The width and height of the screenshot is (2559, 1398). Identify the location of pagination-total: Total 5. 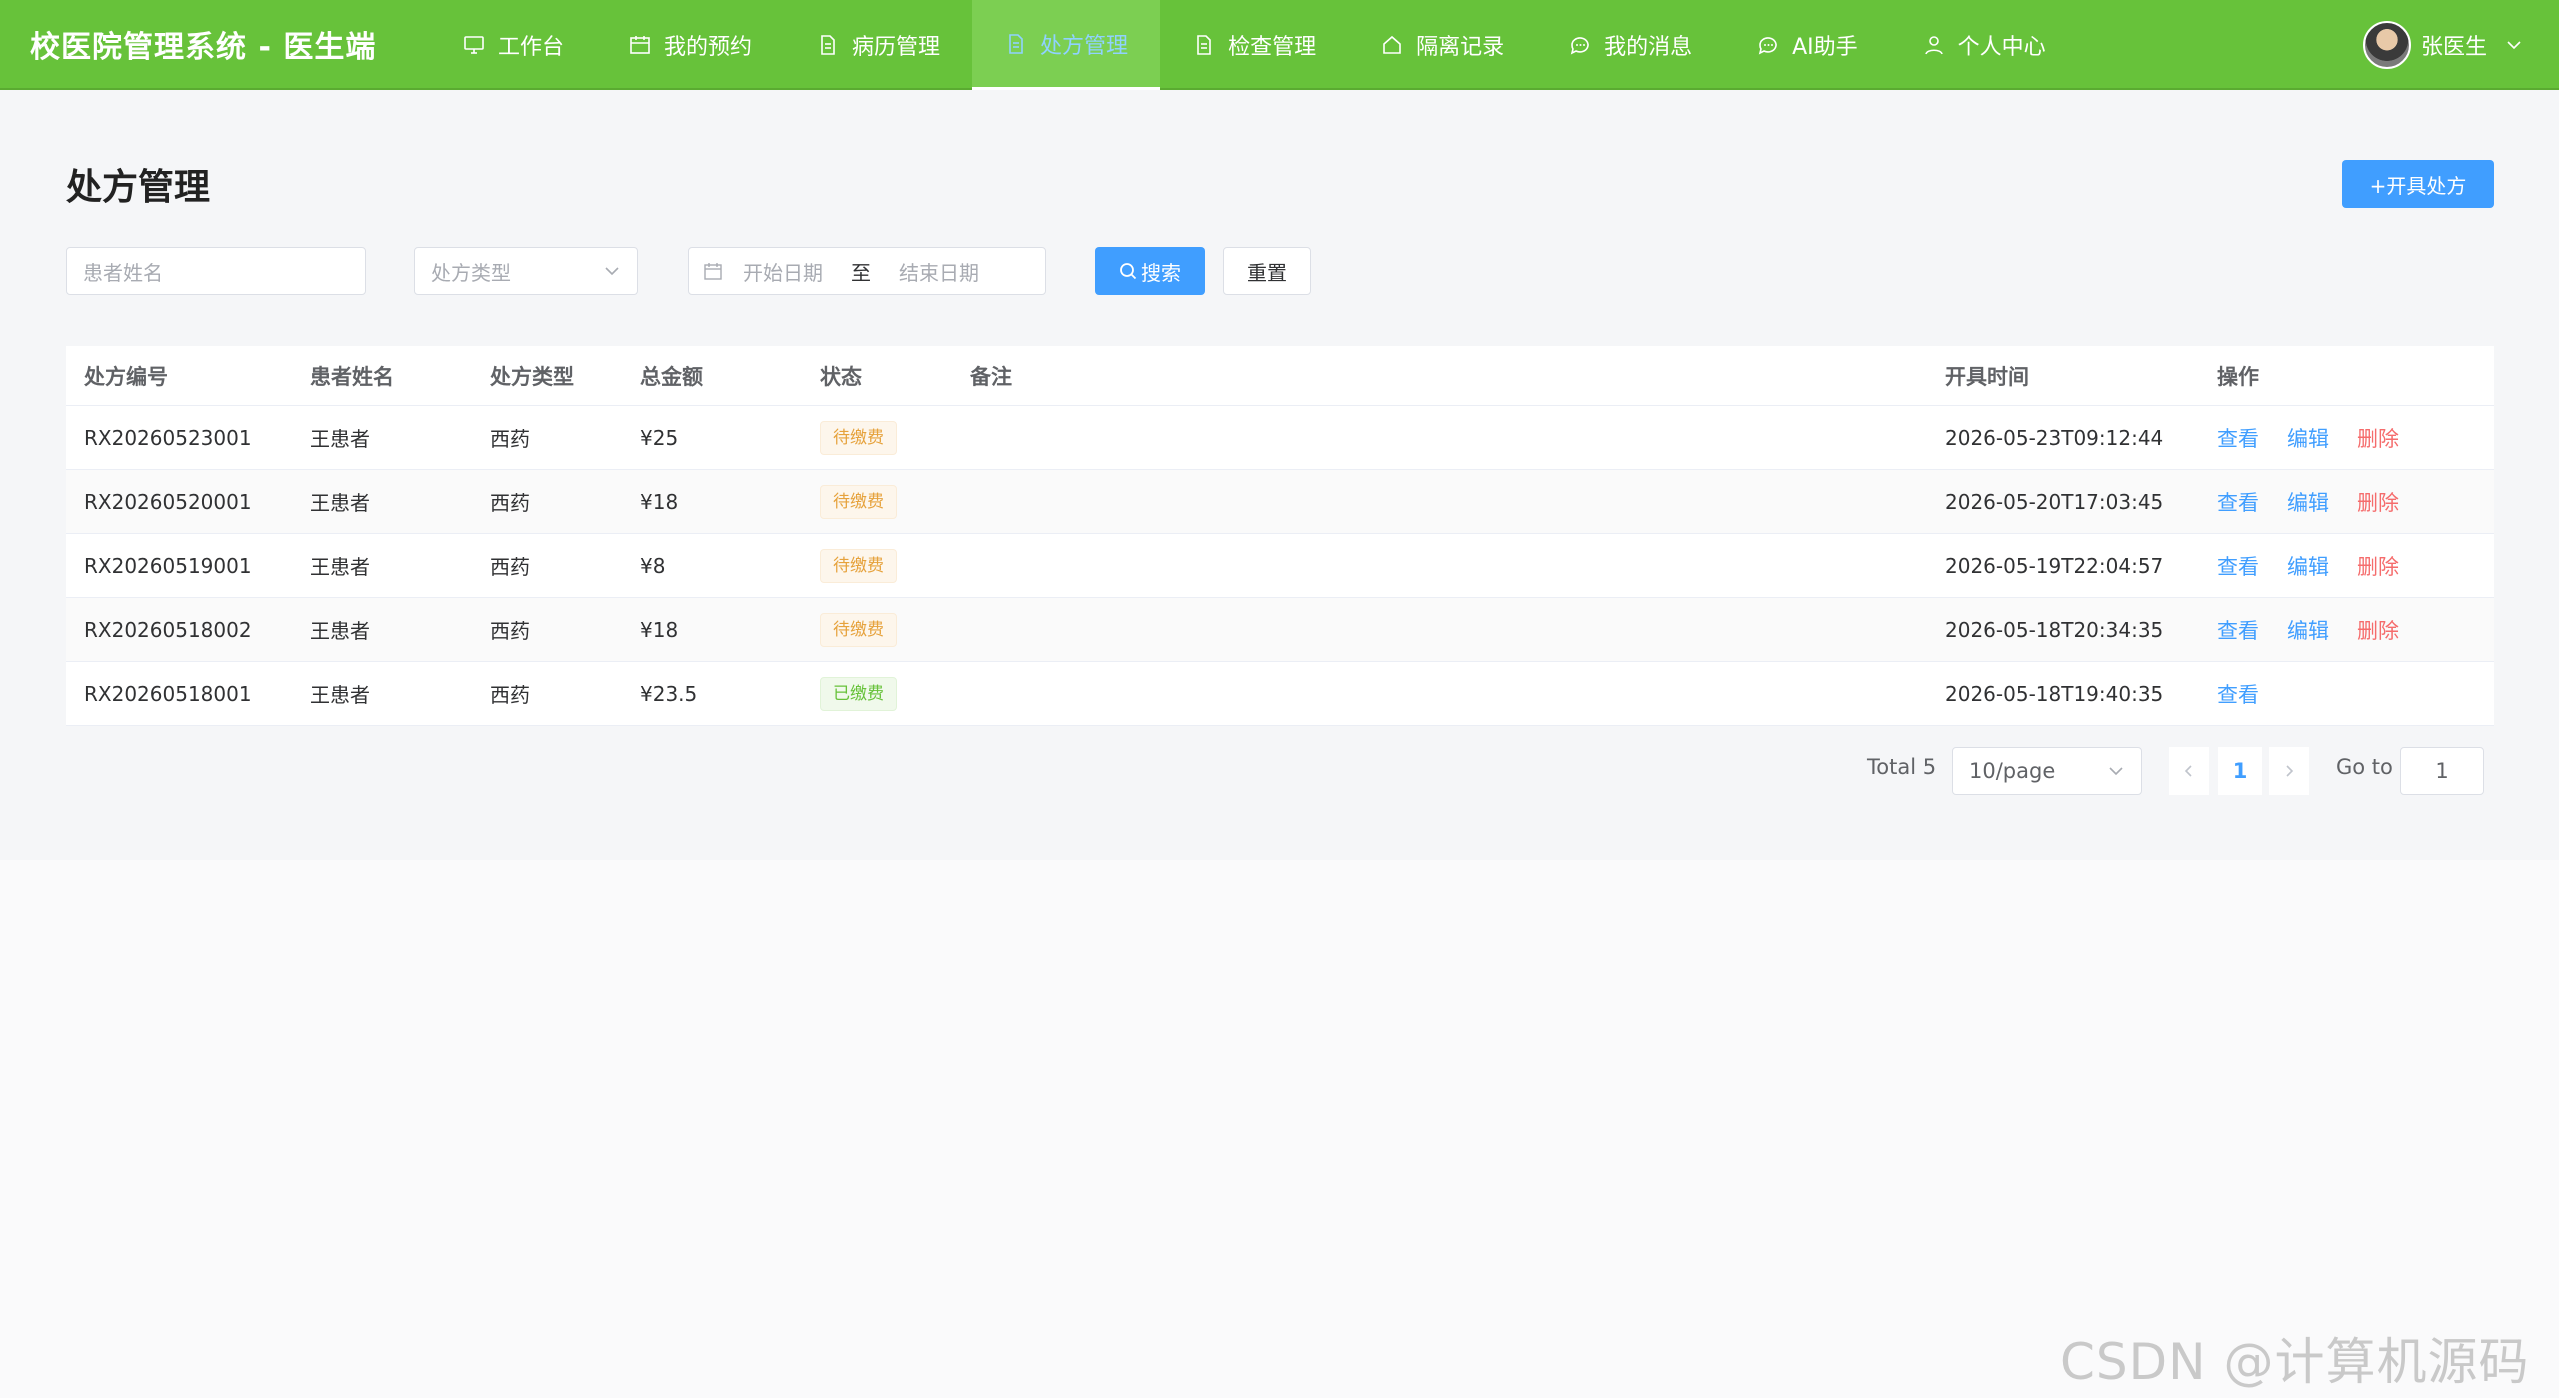
(1902, 767).